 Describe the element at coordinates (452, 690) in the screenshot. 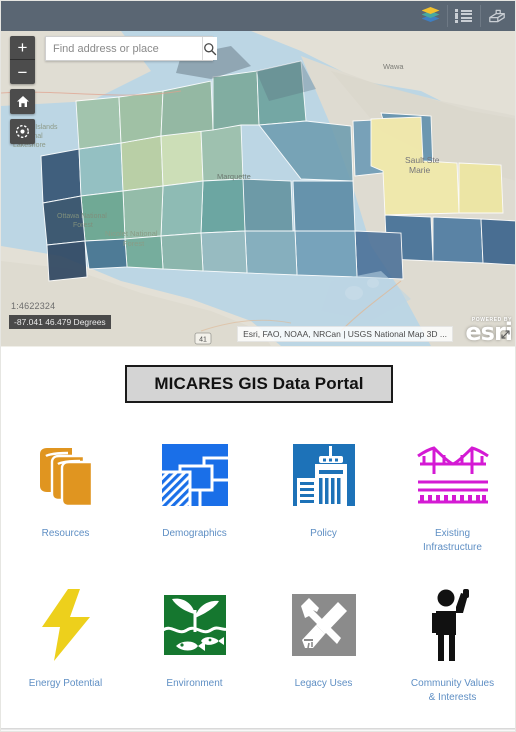

I see `tile-label-community-values: Community Values & Interests` at that location.